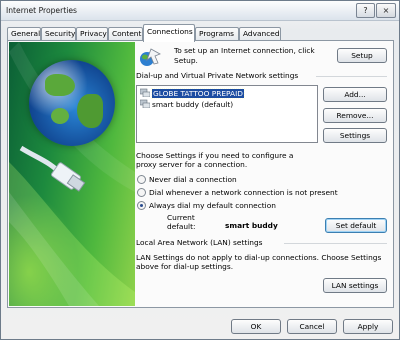 The height and width of the screenshot is (340, 400). Describe the element at coordinates (181, 217) in the screenshot. I see `current-default-label-line1: Current` at that location.